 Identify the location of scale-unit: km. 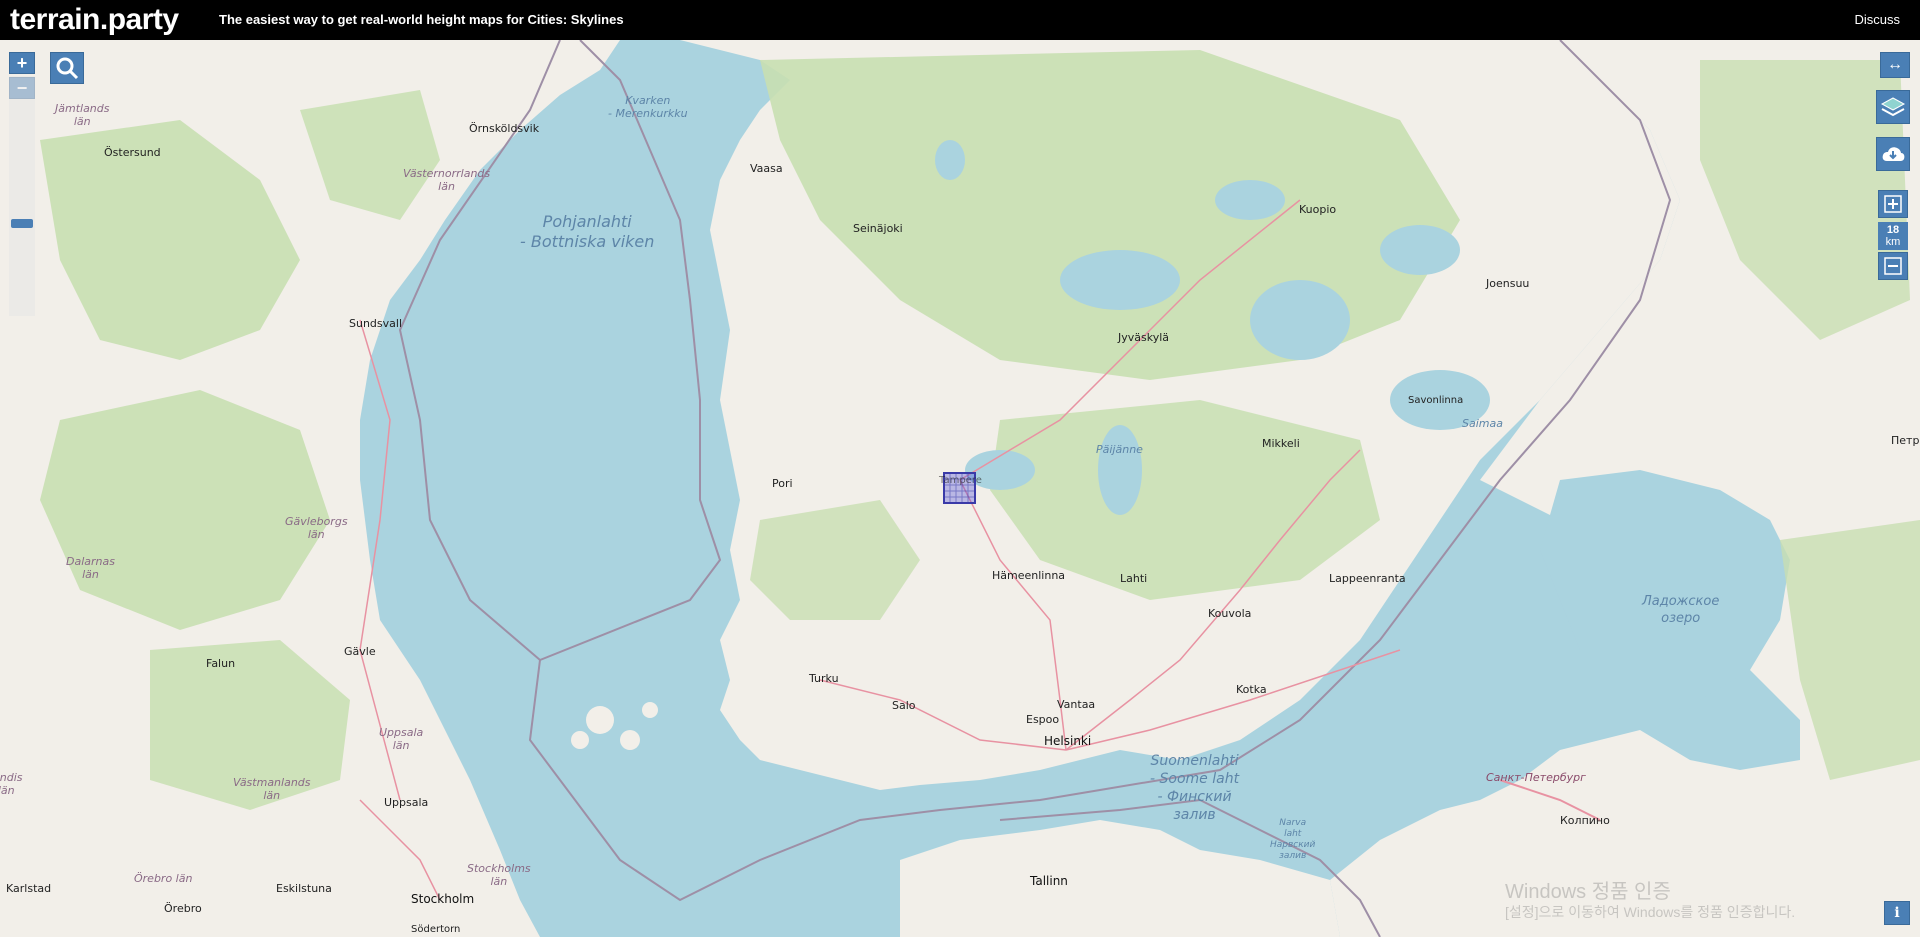
(1893, 242).